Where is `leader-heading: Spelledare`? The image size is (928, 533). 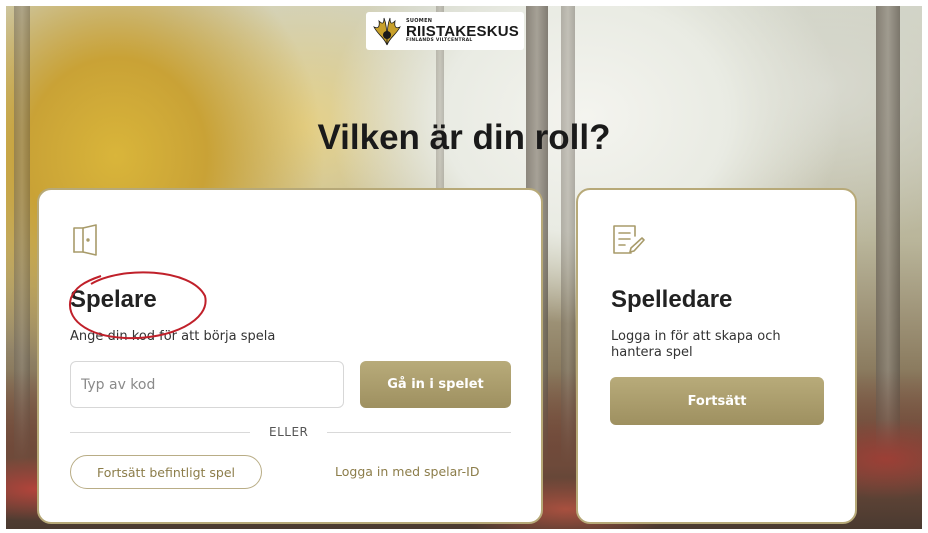
leader-heading: Spelledare is located at coordinates (672, 299).